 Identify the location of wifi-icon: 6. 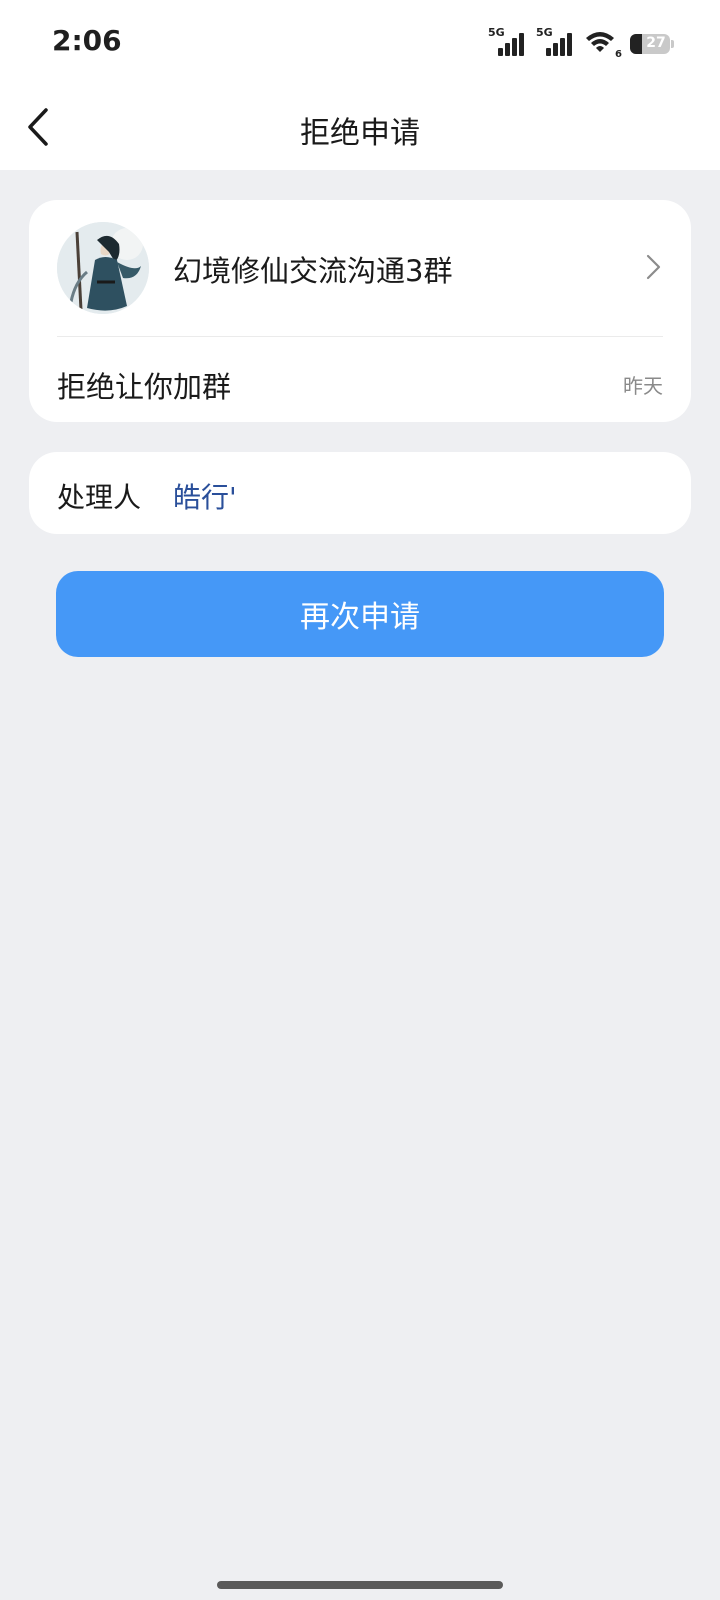
(603, 45).